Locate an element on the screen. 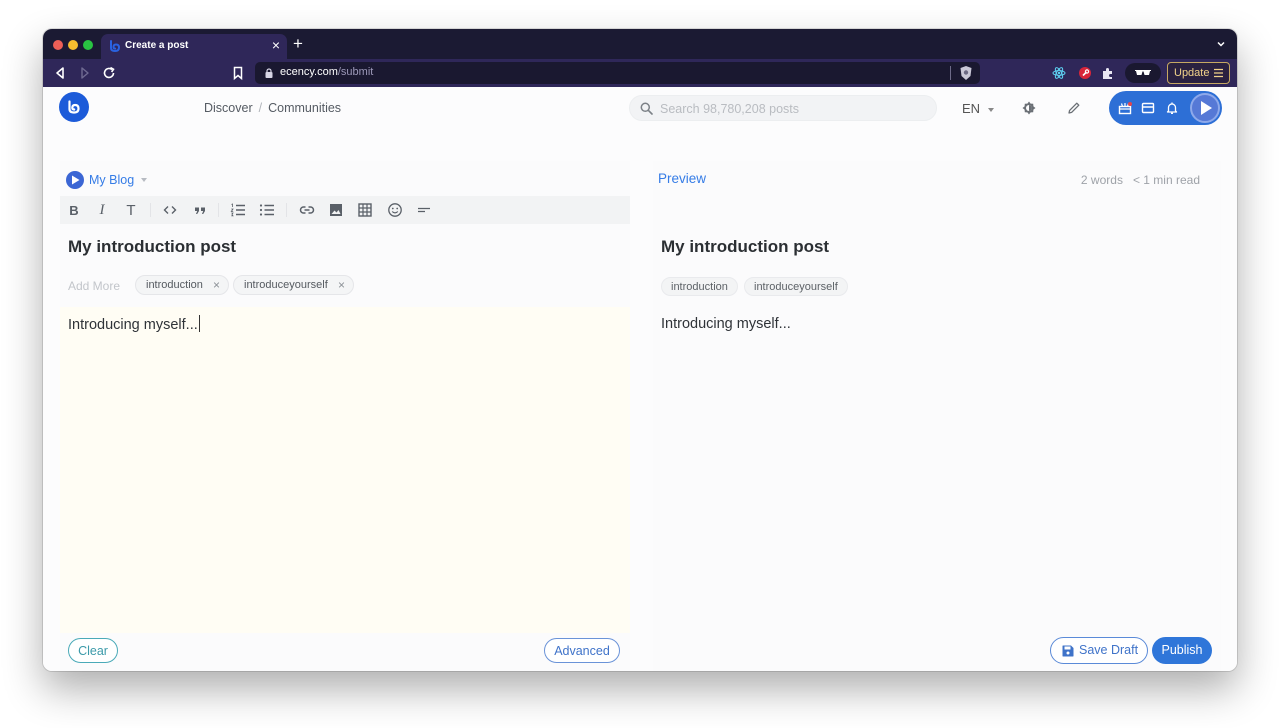 The width and height of the screenshot is (1280, 728). maximize-window-button is located at coordinates (88, 45).